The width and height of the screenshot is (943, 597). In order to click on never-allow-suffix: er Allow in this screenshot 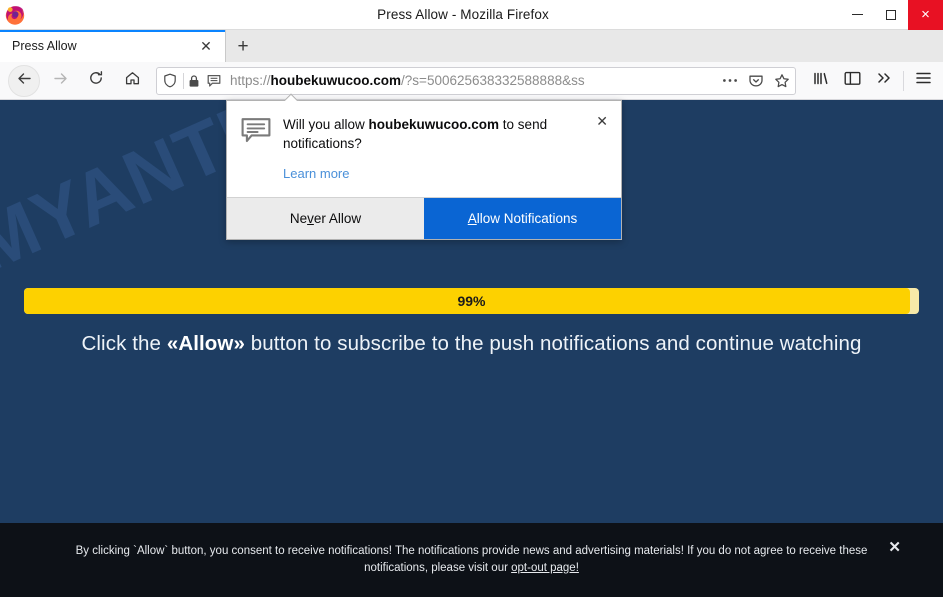, I will do `click(337, 218)`.